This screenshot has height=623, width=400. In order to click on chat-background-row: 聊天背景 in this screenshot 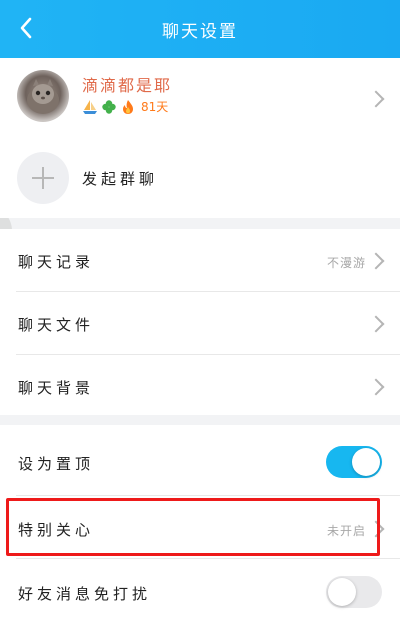, I will do `click(200, 385)`.